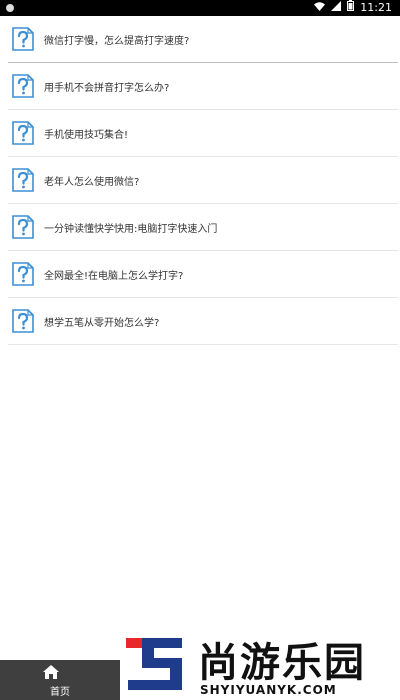  What do you see at coordinates (102, 323) in the screenshot?
I see `list-item-label: 想学五笔从零开始怎么学?` at bounding box center [102, 323].